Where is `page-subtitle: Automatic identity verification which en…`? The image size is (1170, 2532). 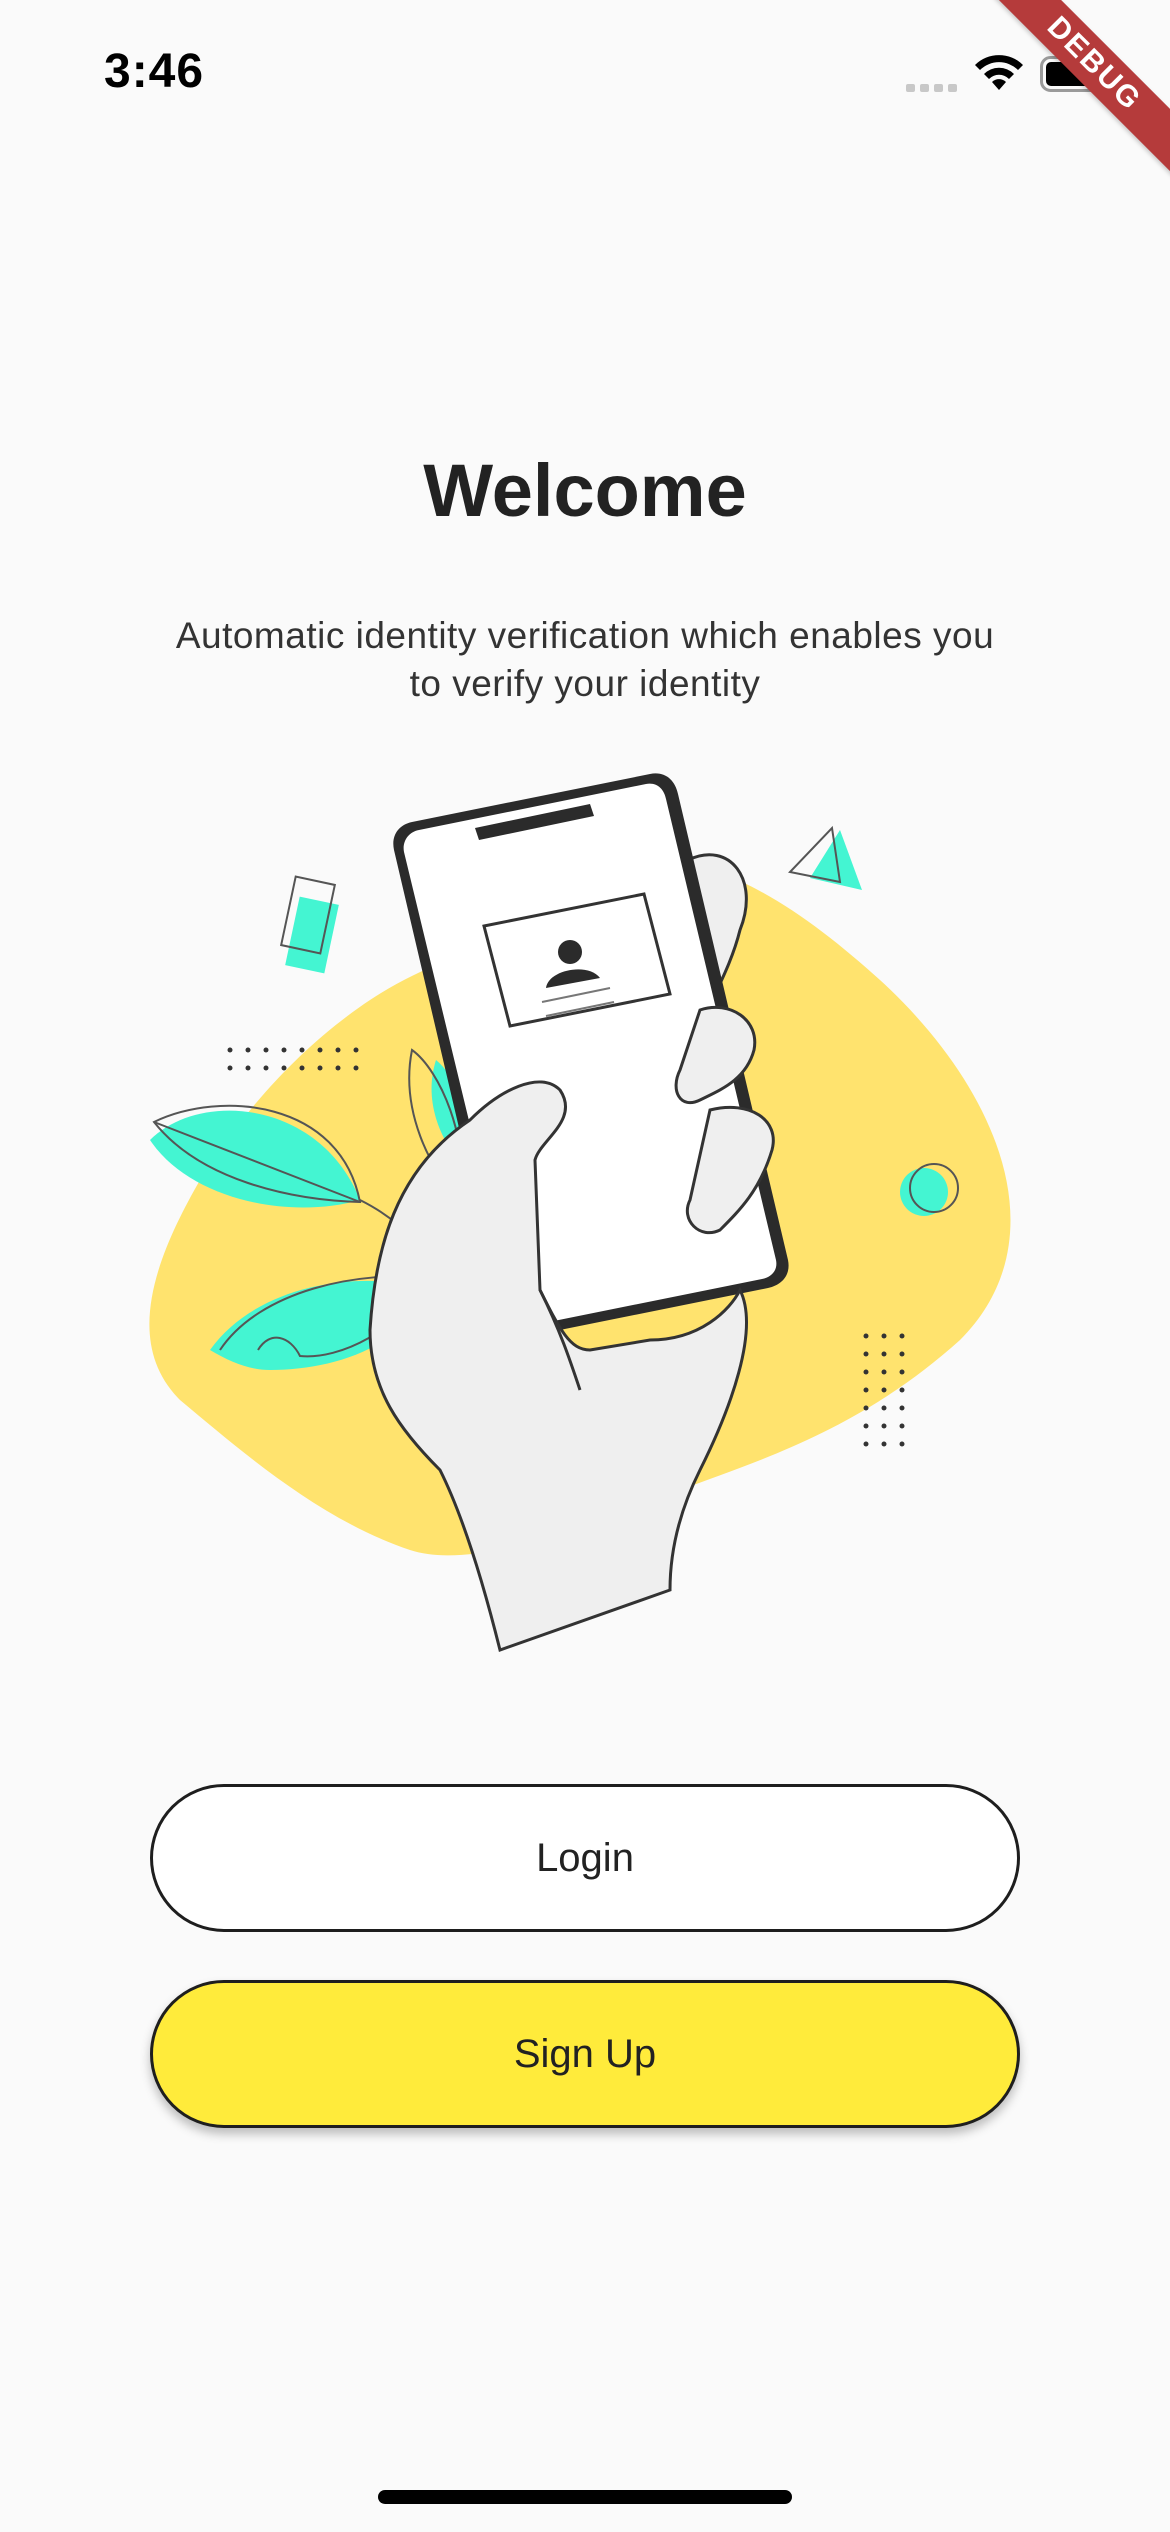 page-subtitle: Automatic identity verification which en… is located at coordinates (585, 659).